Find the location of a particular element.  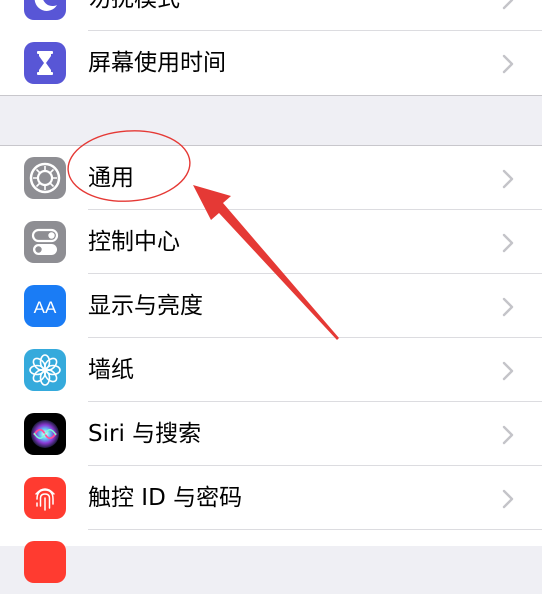

moon-icon is located at coordinates (45, 10).